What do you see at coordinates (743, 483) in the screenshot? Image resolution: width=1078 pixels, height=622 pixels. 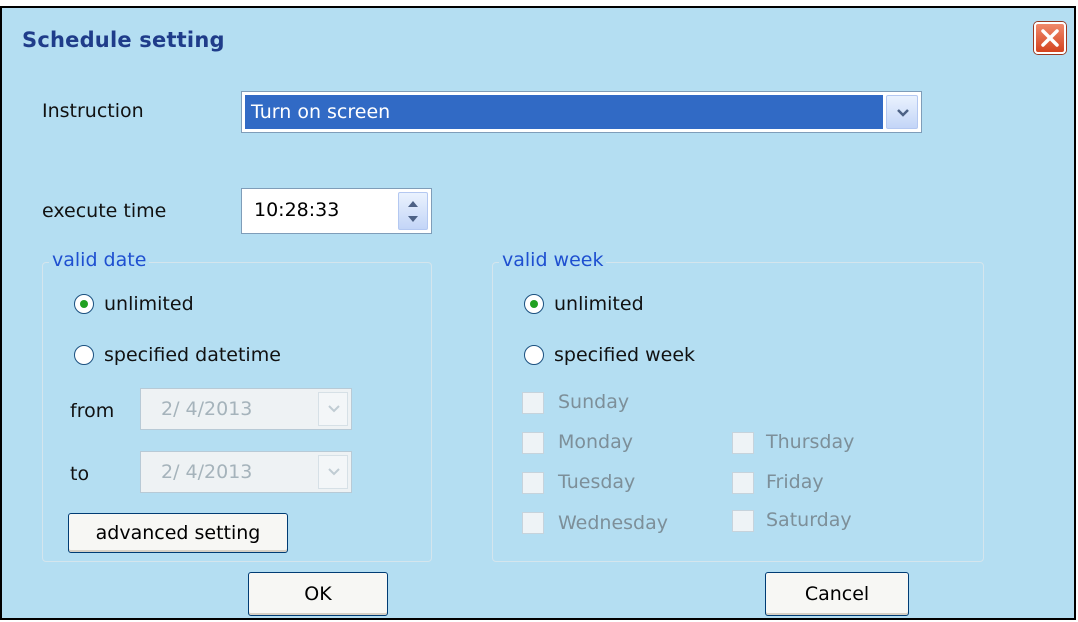 I see `friday-checkbox` at bounding box center [743, 483].